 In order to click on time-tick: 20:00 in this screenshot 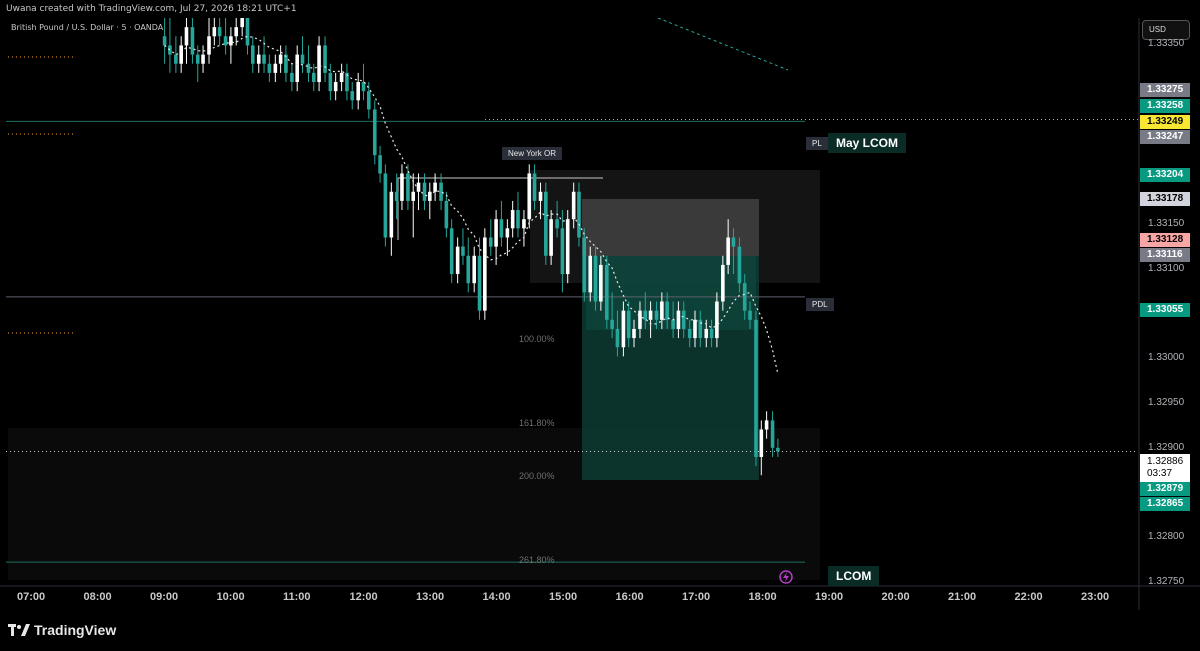, I will do `click(895, 597)`.